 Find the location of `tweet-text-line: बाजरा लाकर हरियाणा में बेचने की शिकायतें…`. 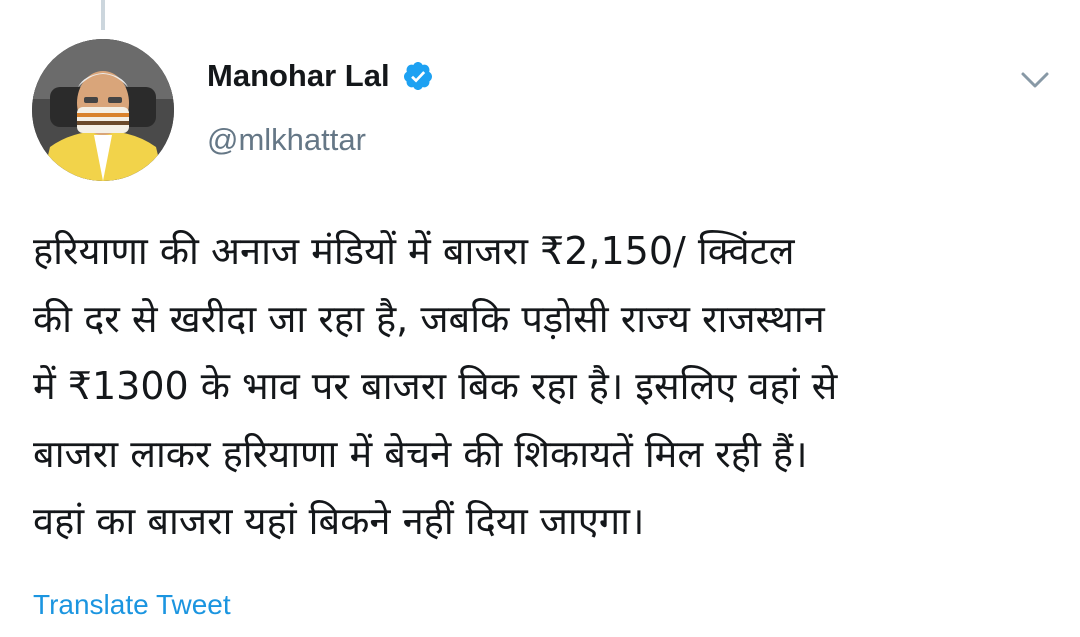

tweet-text-line: बाजरा लाकर हरियाणा में बेचने की शिकायतें… is located at coordinates (420, 453).